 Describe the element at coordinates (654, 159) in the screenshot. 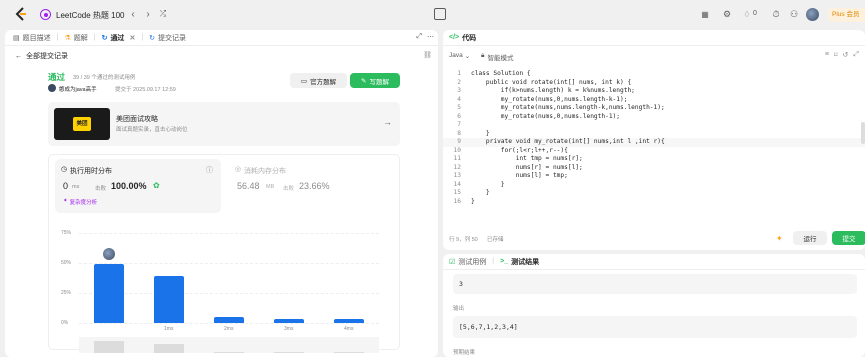

I see `code-line: 11 int tmp = nums[r];` at that location.